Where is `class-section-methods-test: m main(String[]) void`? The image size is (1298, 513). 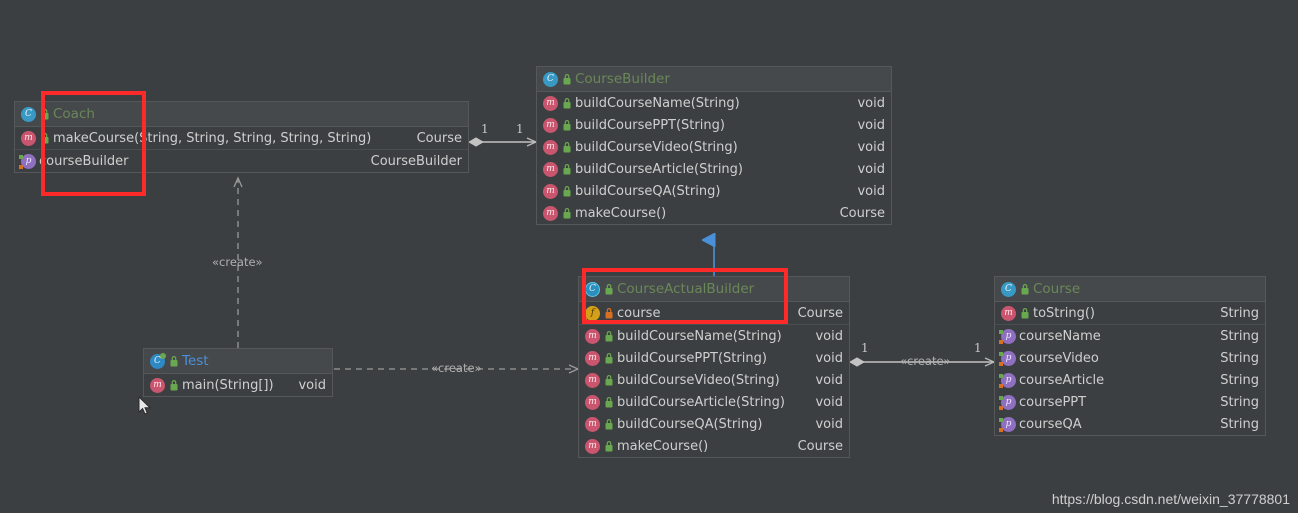
class-section-methods-test: m main(String[]) void is located at coordinates (238, 385).